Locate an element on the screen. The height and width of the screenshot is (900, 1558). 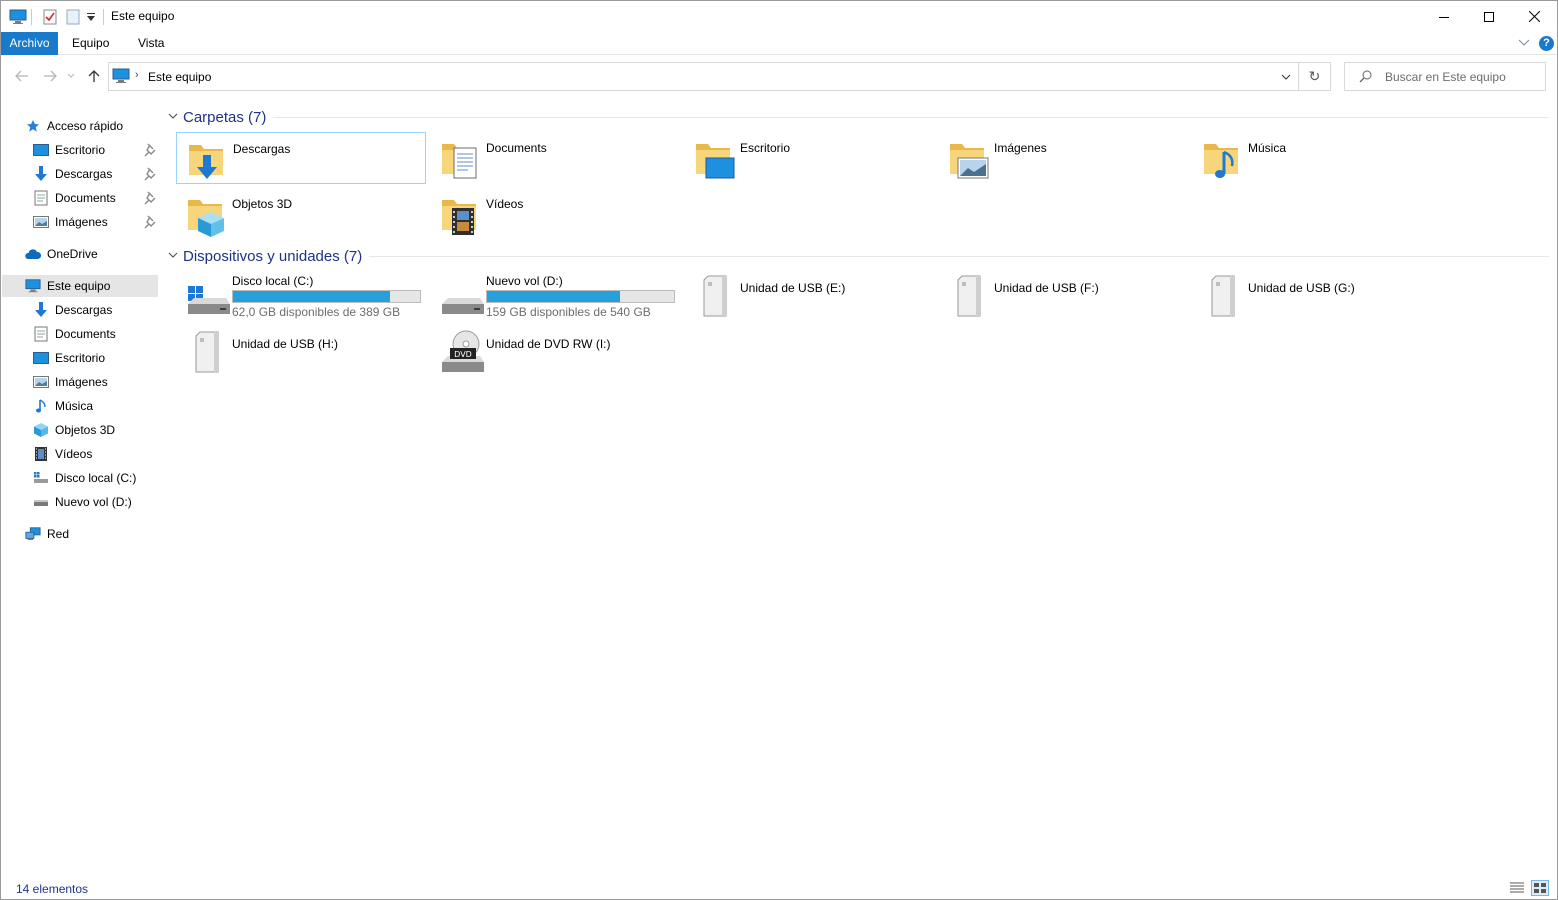
title-separator is located at coordinates (103, 17).